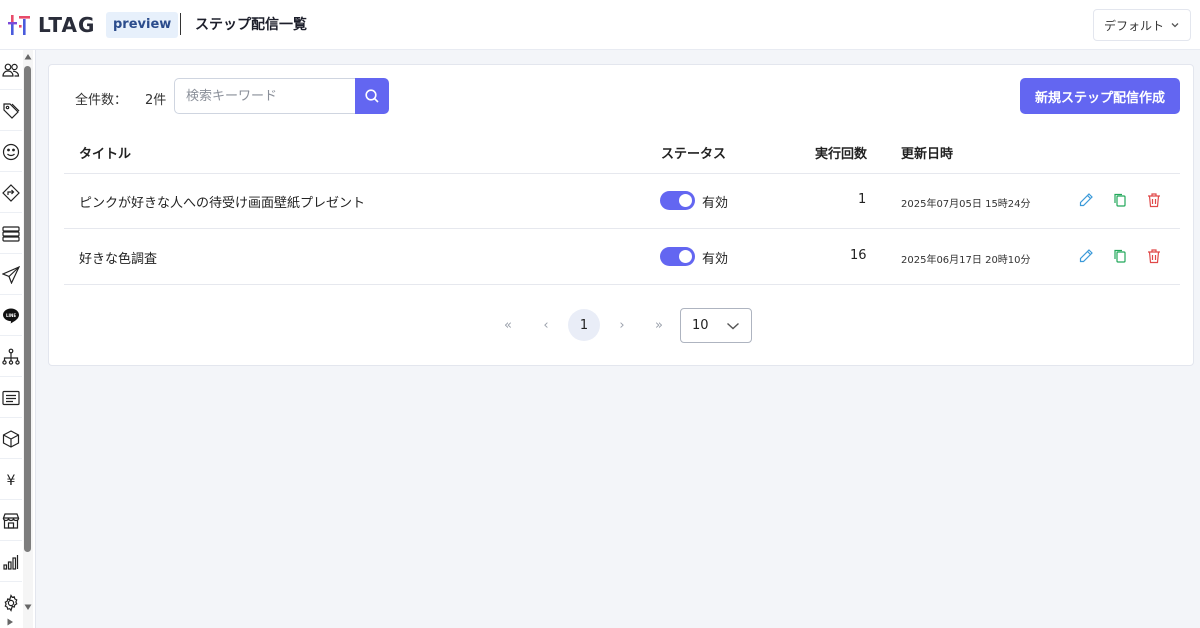 The image size is (1200, 628). What do you see at coordinates (101, 100) in the screenshot?
I see `total-count-label: 全件数：` at bounding box center [101, 100].